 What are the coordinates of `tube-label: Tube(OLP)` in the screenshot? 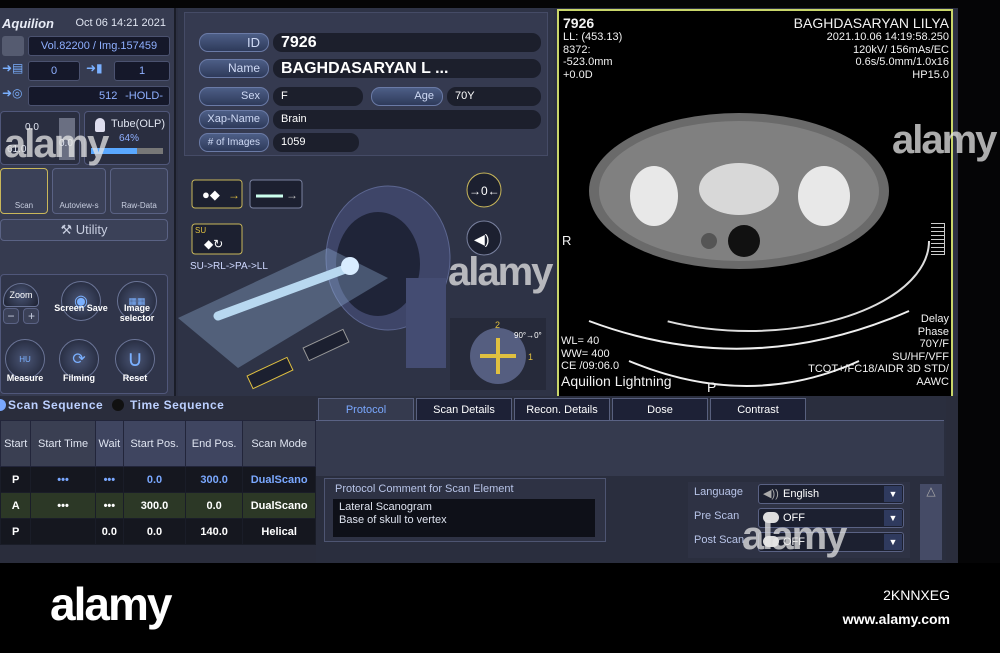 It's located at (138, 124).